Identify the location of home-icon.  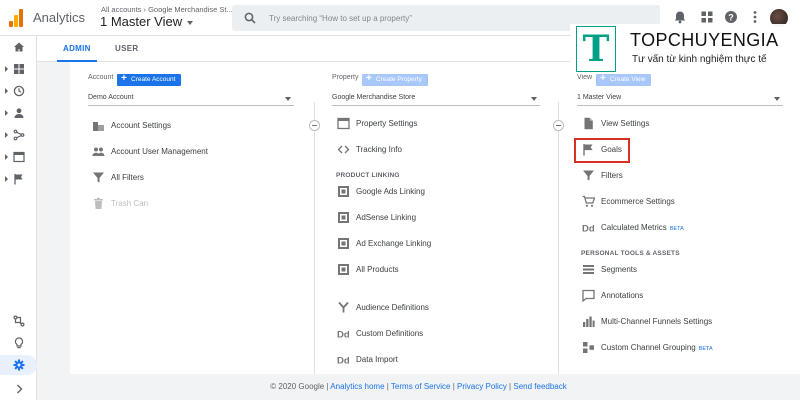
(19, 47).